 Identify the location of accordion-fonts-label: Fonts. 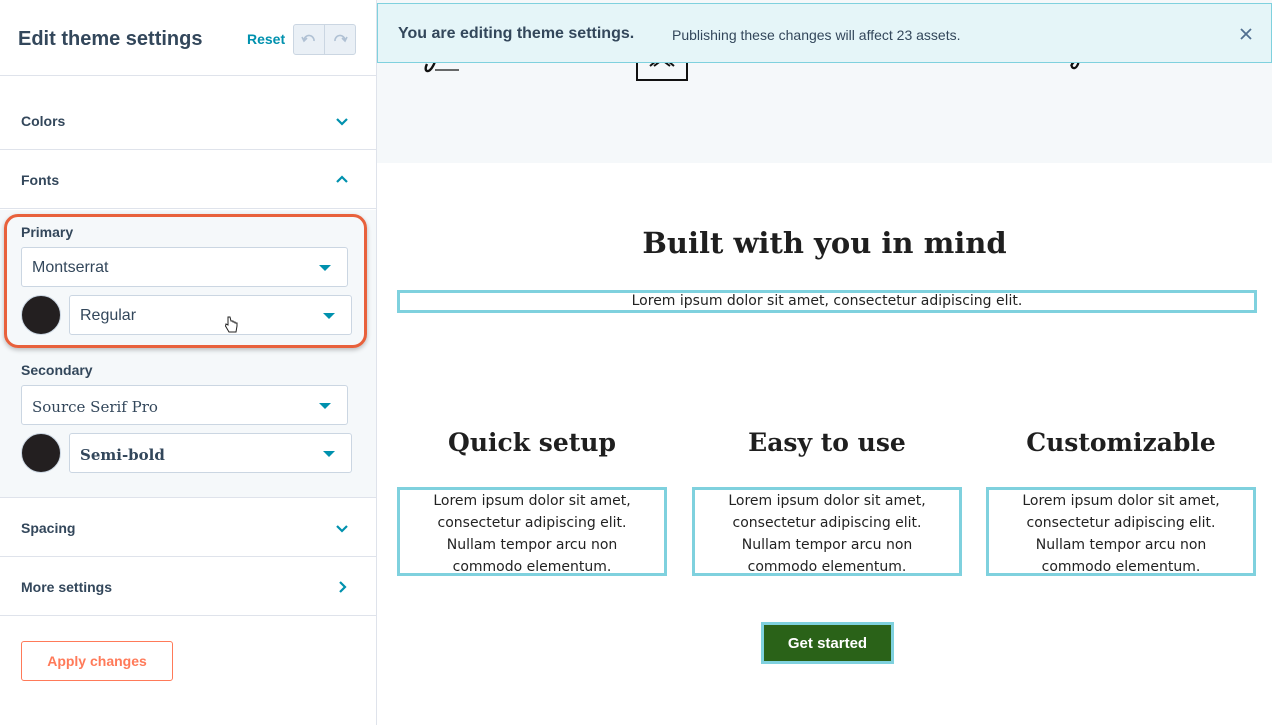
(40, 180).